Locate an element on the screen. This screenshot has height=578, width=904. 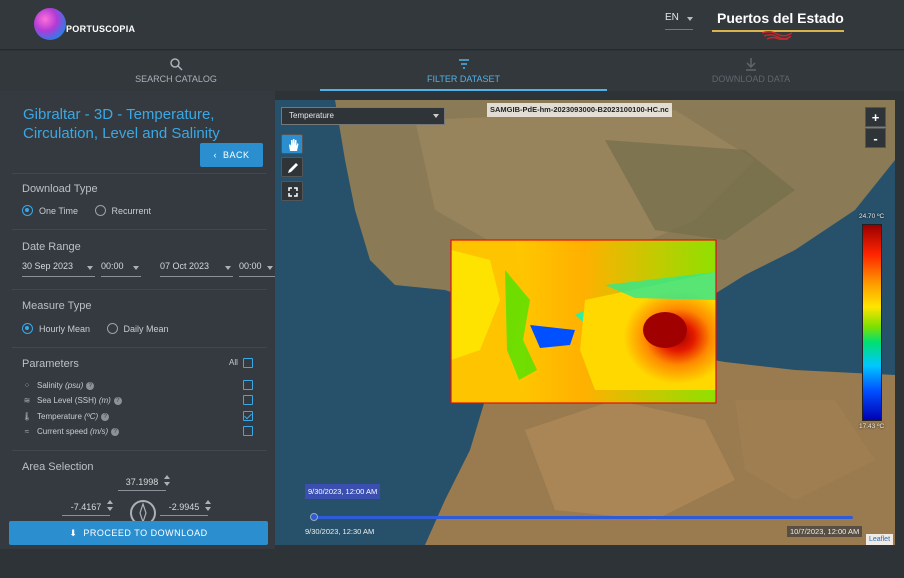
variable-value: Temperature is located at coordinates (311, 115).